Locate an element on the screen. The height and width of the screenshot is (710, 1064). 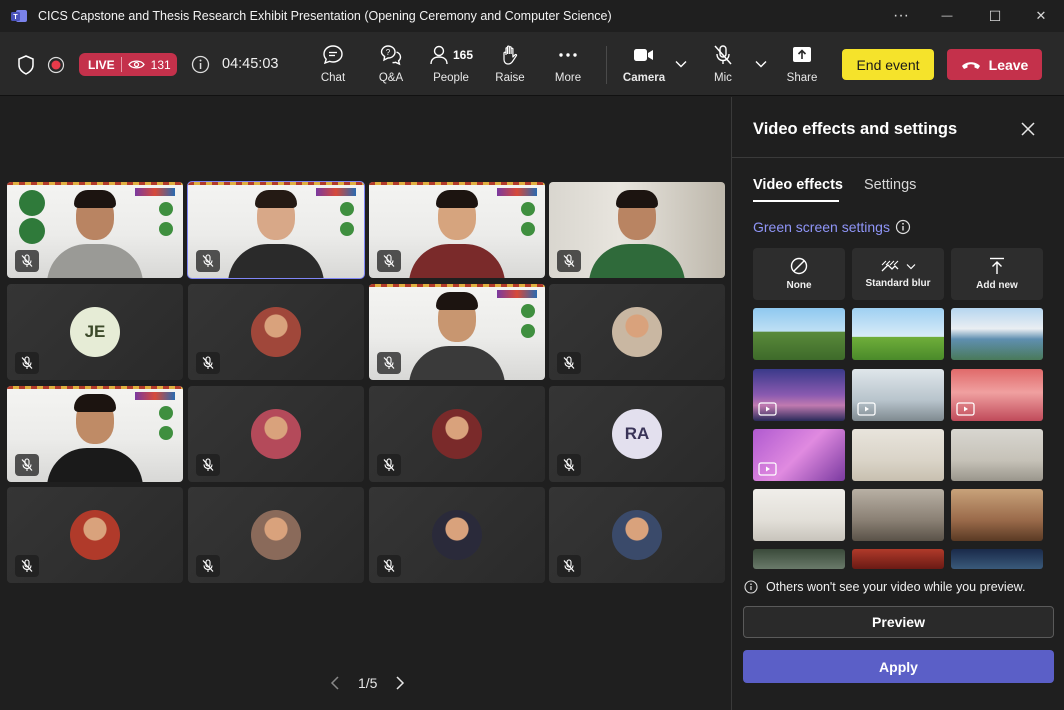
viewer-count: 131 is located at coordinates (160, 64).